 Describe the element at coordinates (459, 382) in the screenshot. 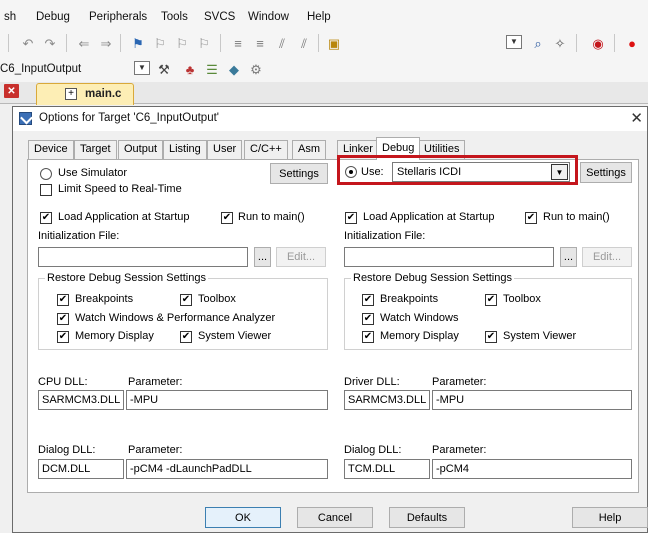

I see `driver-param-label: Parameter:` at that location.